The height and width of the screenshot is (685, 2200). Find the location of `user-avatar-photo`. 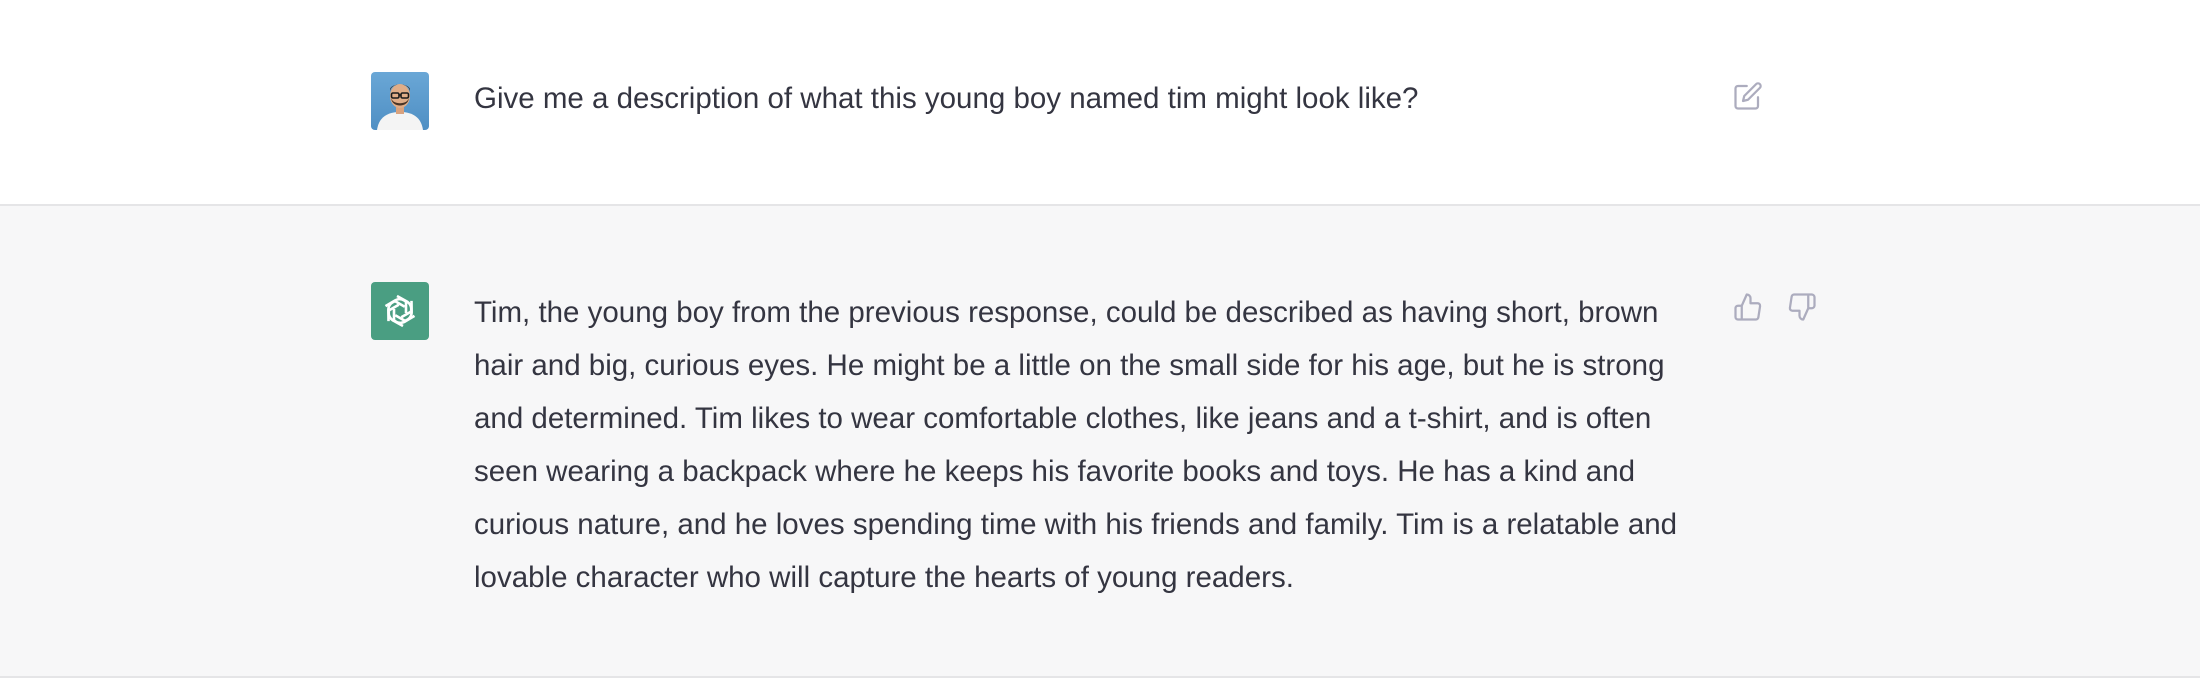

user-avatar-photo is located at coordinates (400, 101).